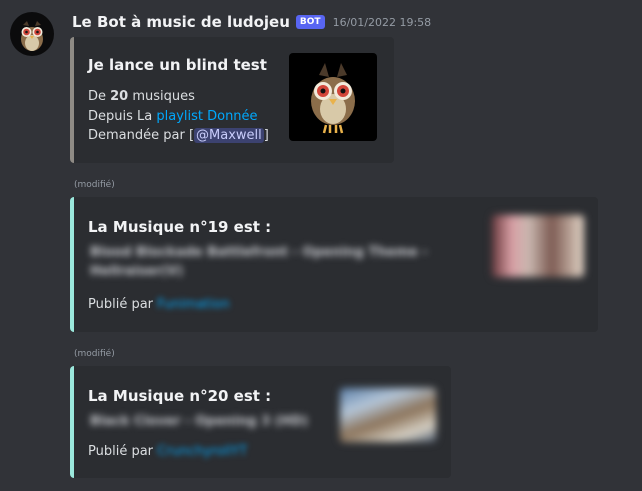 The height and width of the screenshot is (491, 642). I want to click on hoothoot-icon, so click(333, 98).